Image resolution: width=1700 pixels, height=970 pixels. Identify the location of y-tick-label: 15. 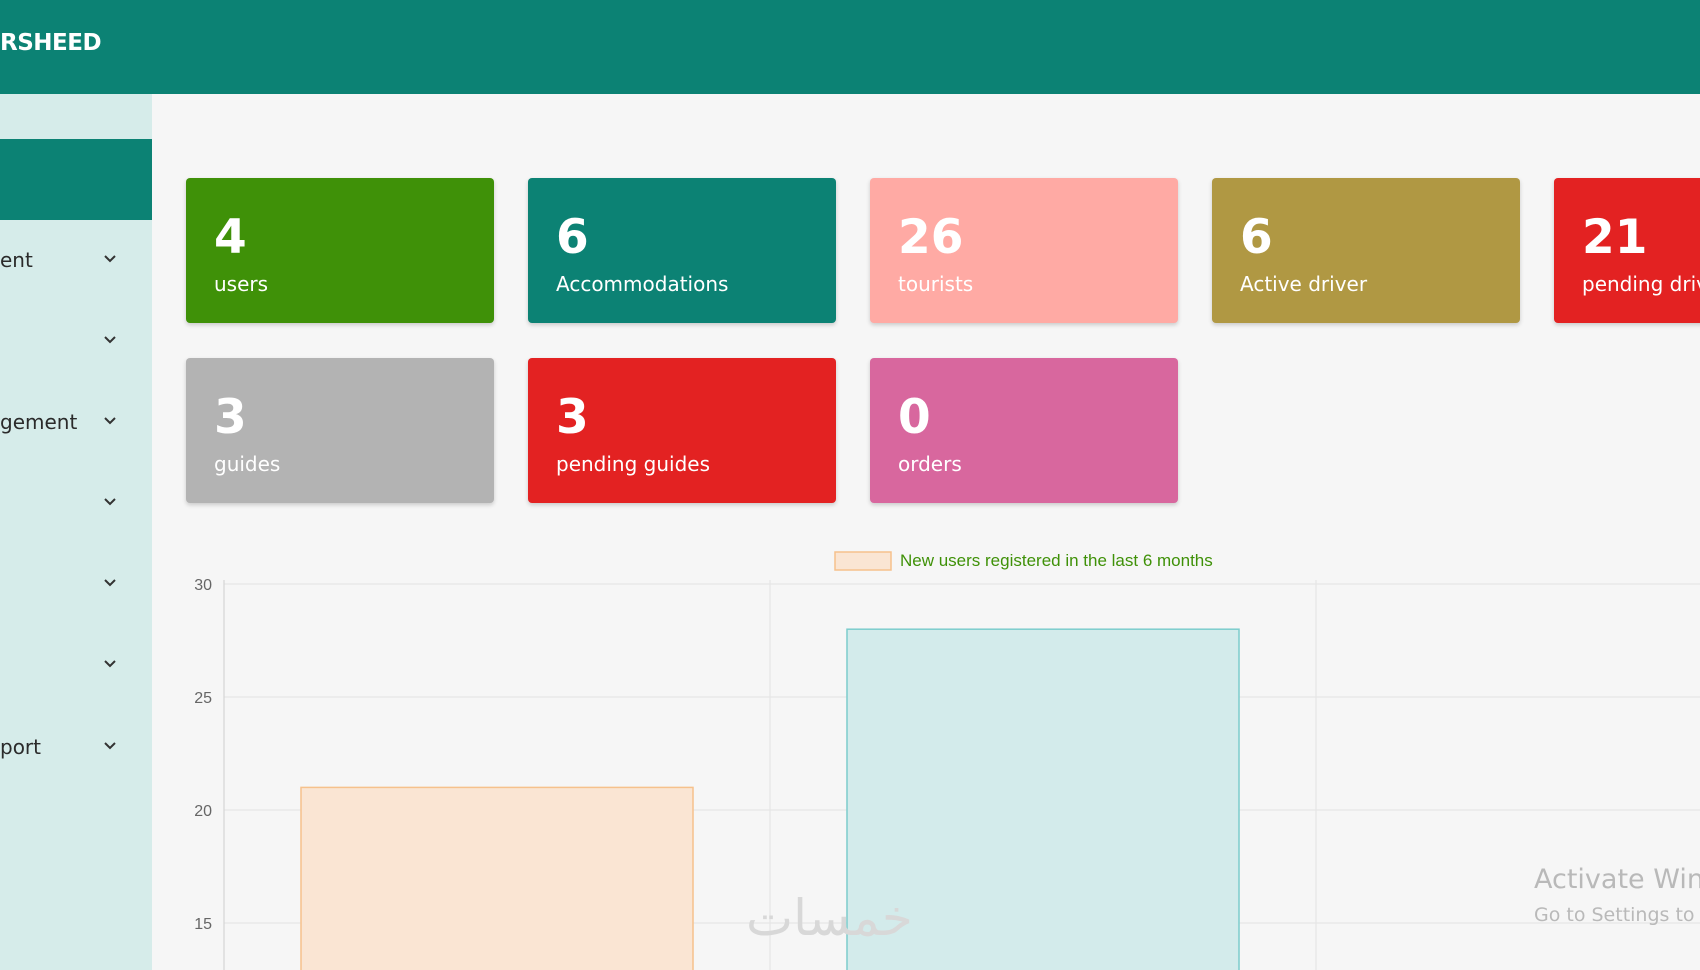
(203, 924).